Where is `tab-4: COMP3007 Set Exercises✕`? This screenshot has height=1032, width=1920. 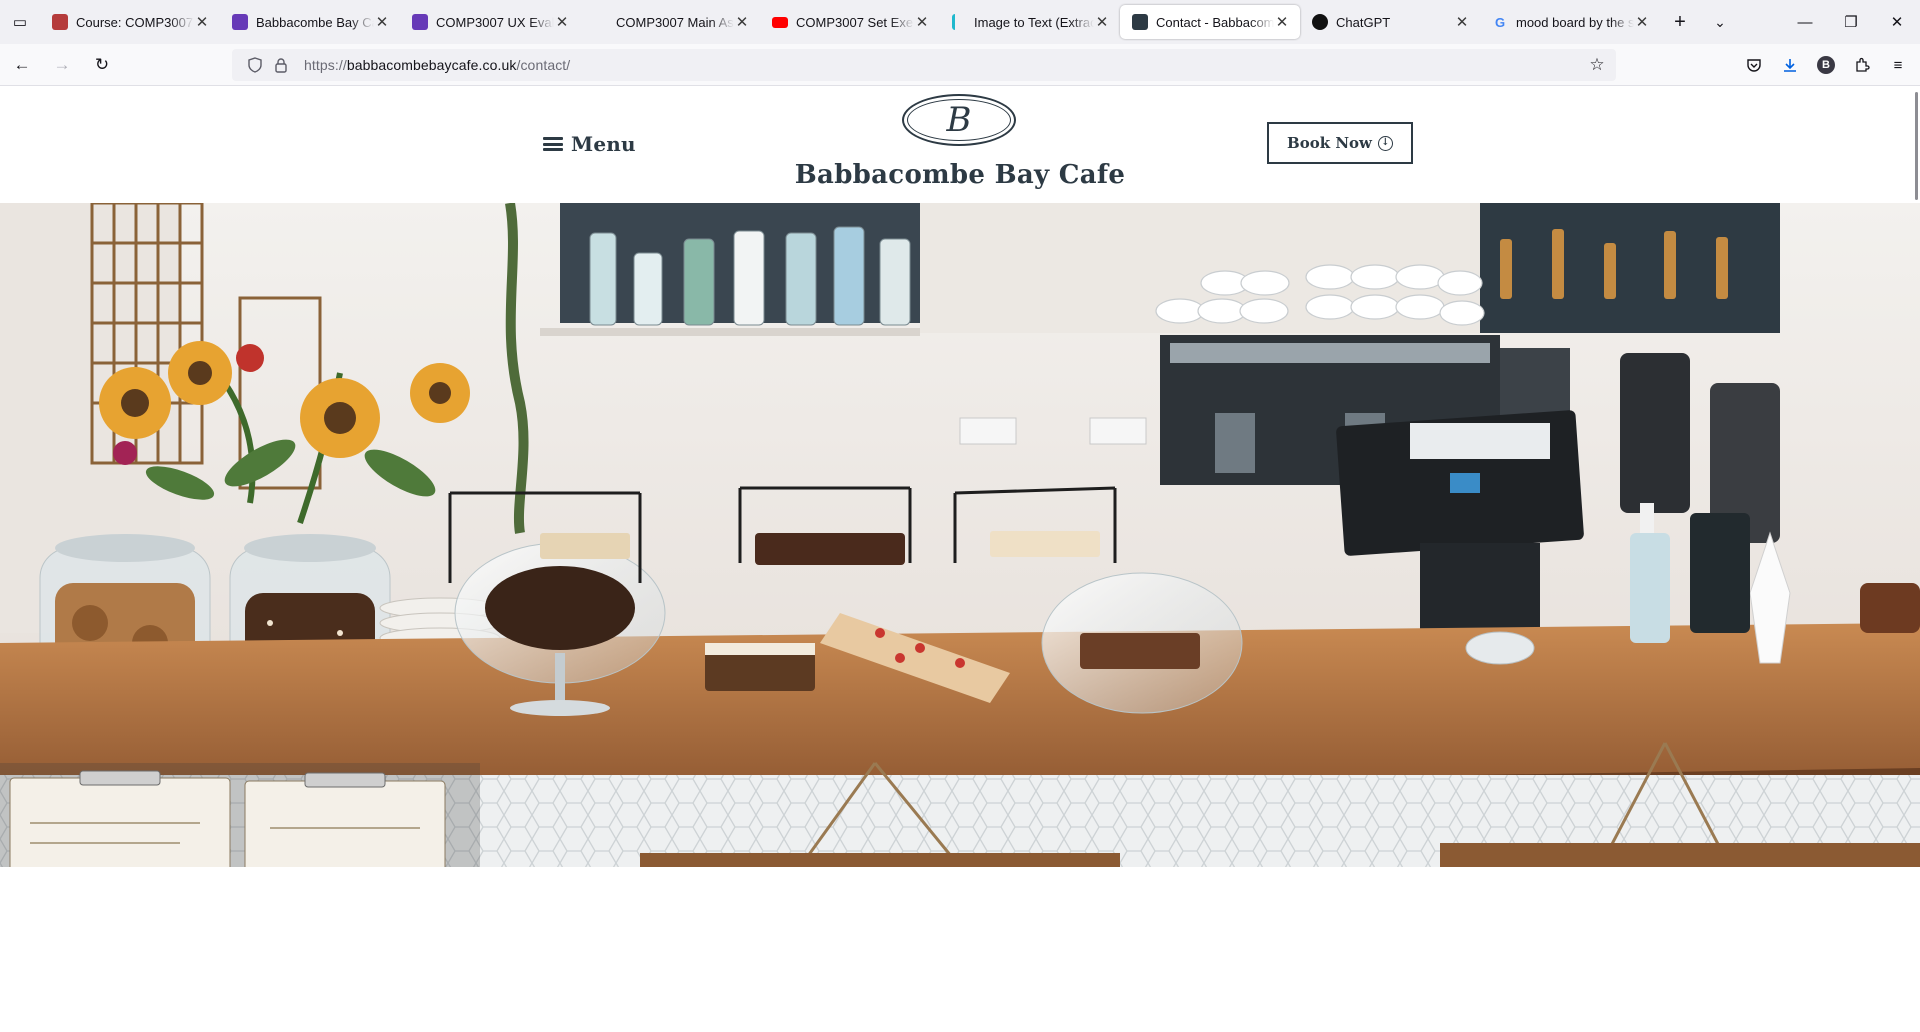 tab-4: COMP3007 Set Exercises✕ is located at coordinates (850, 22).